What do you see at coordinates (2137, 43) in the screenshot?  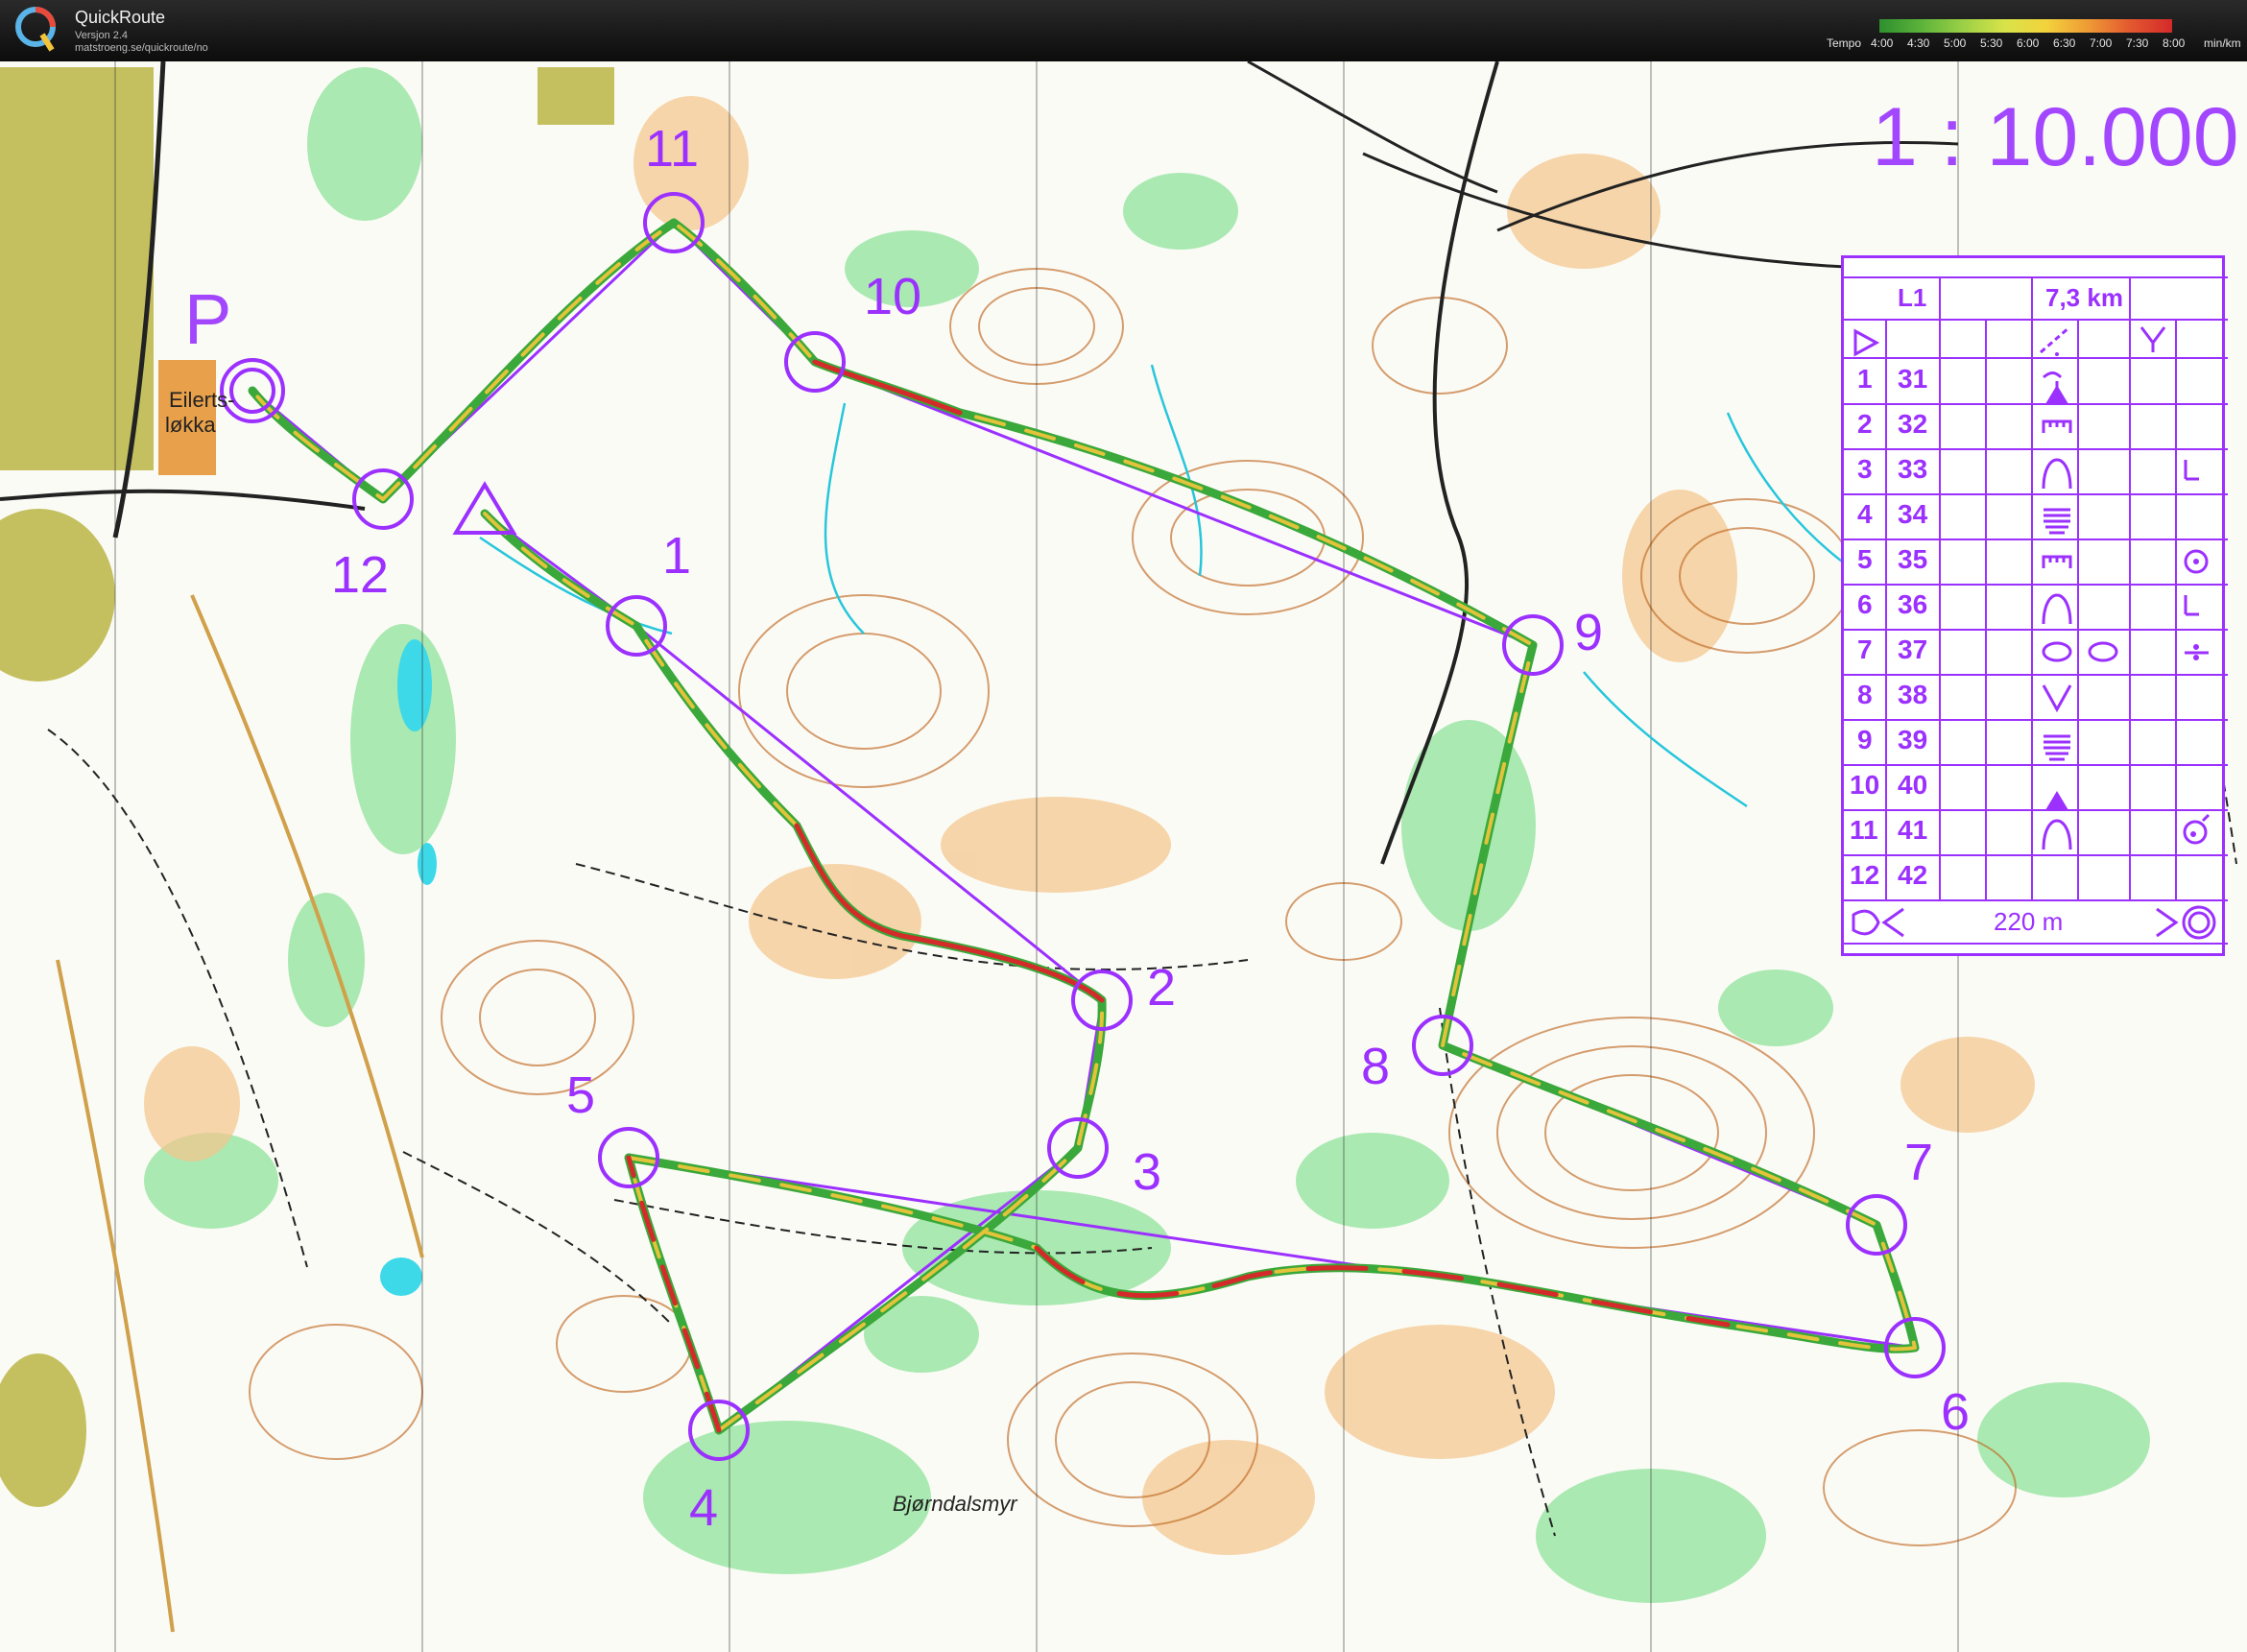 I see `tempo-tick: 7:30` at bounding box center [2137, 43].